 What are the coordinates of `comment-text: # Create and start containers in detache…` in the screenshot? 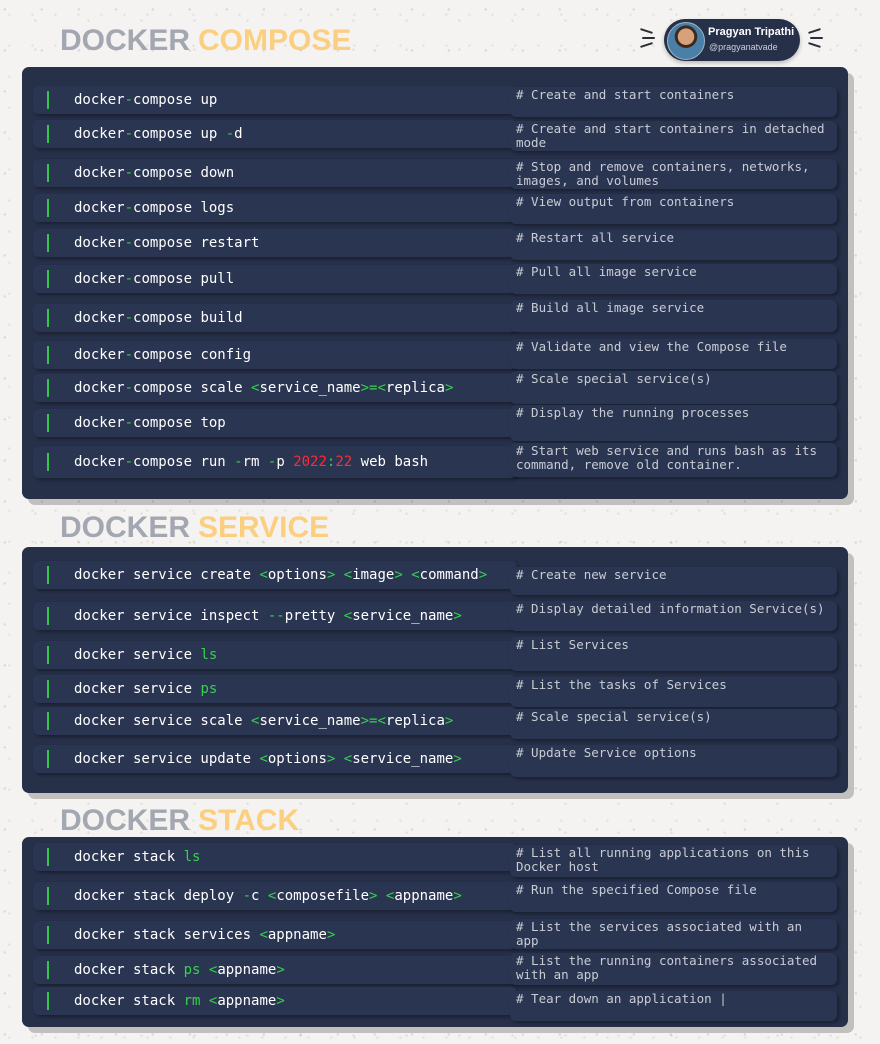 It's located at (674, 135).